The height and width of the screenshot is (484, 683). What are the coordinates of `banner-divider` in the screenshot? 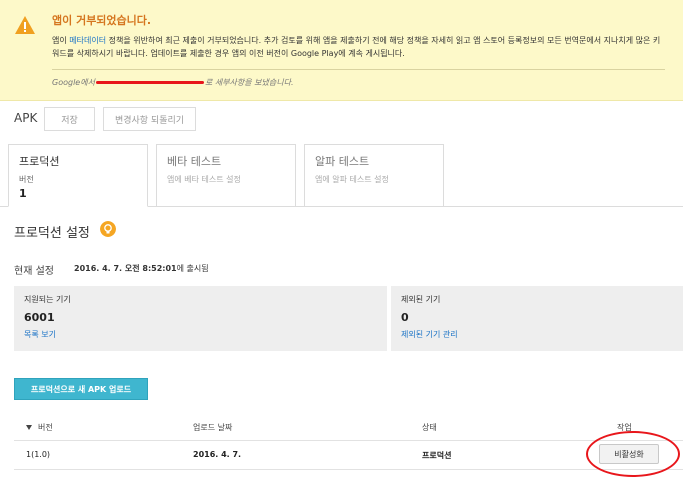 It's located at (358, 69).